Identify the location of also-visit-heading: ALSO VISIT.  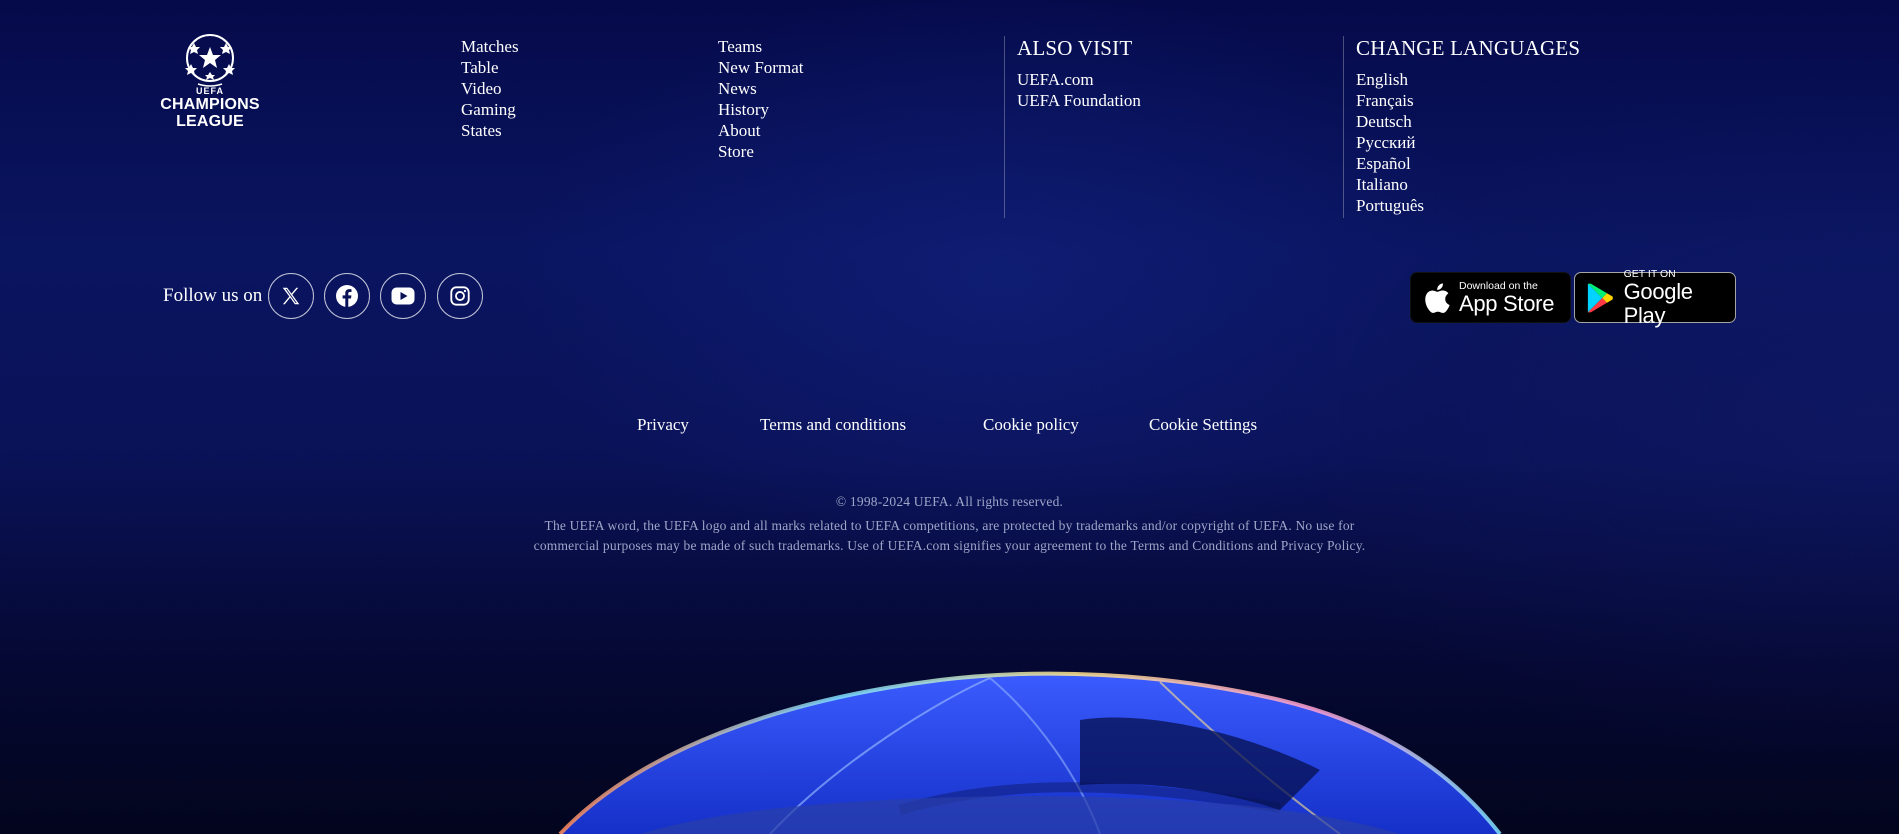
(1075, 48).